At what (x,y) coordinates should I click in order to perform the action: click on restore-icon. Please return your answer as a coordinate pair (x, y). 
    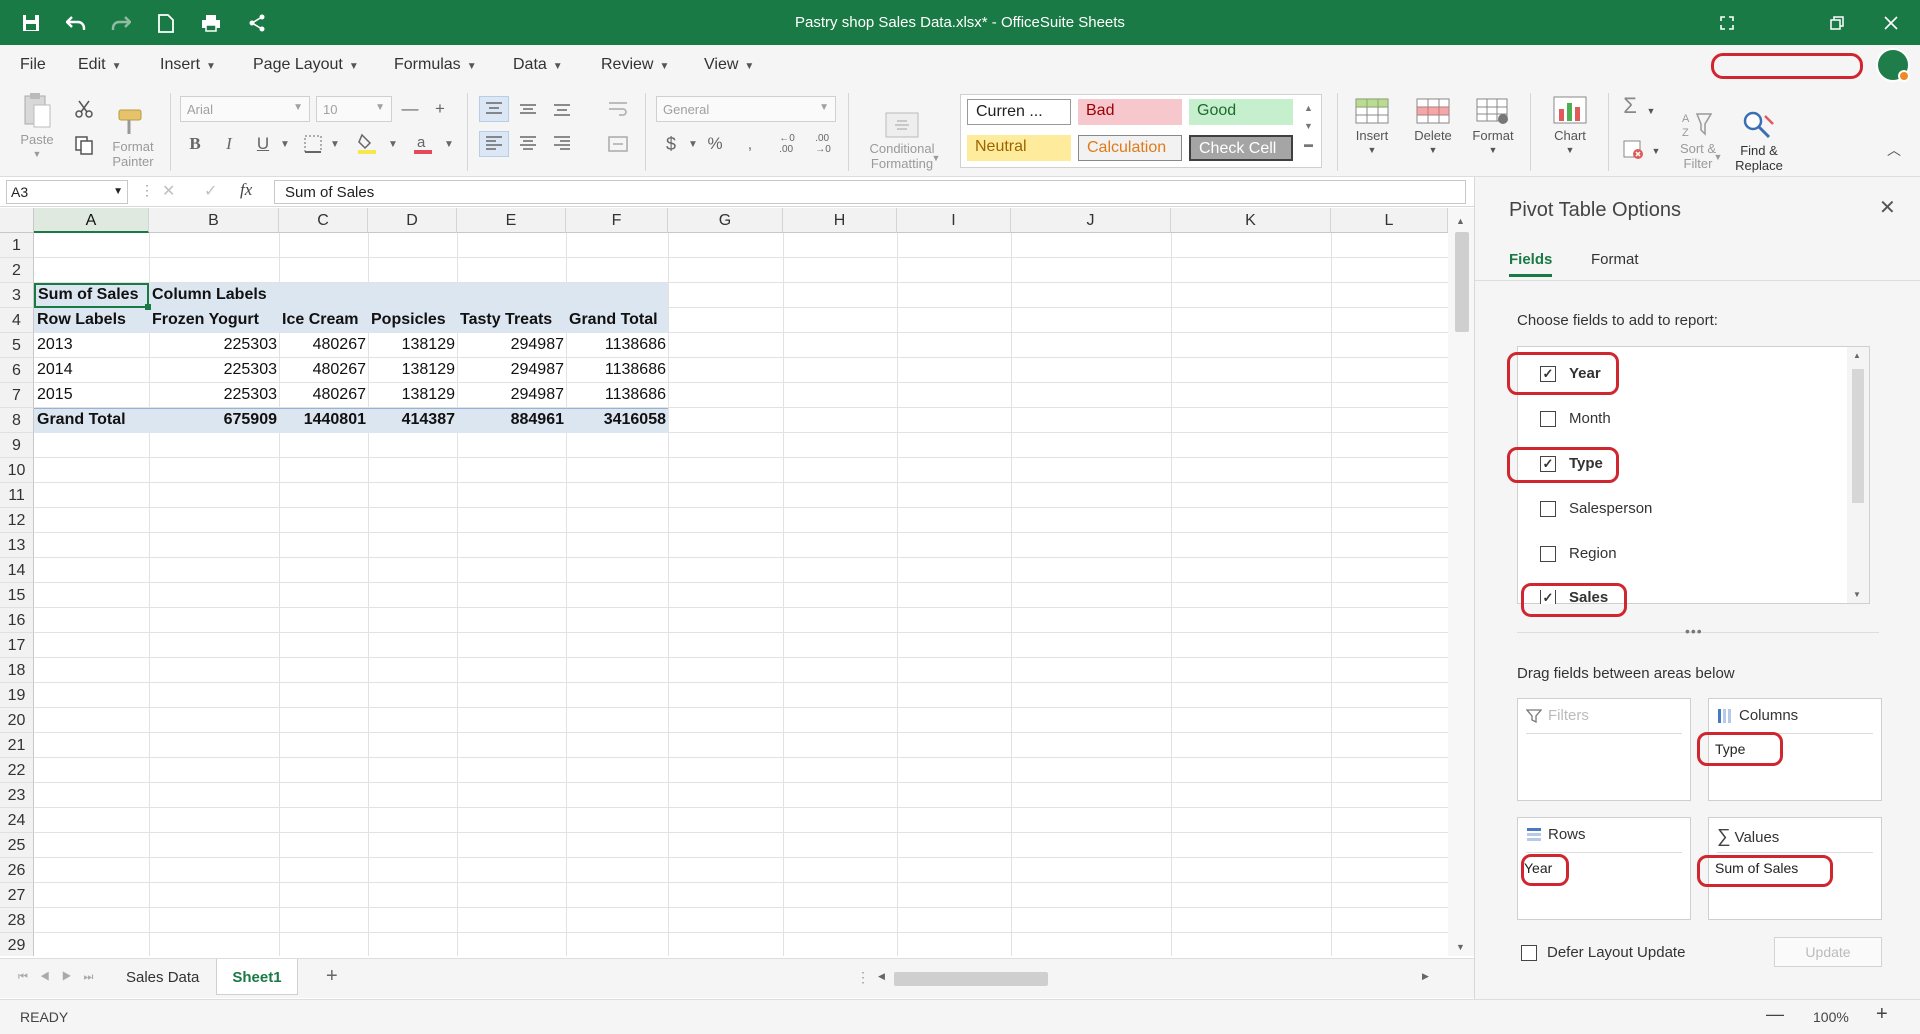
    Looking at the image, I should click on (1837, 23).